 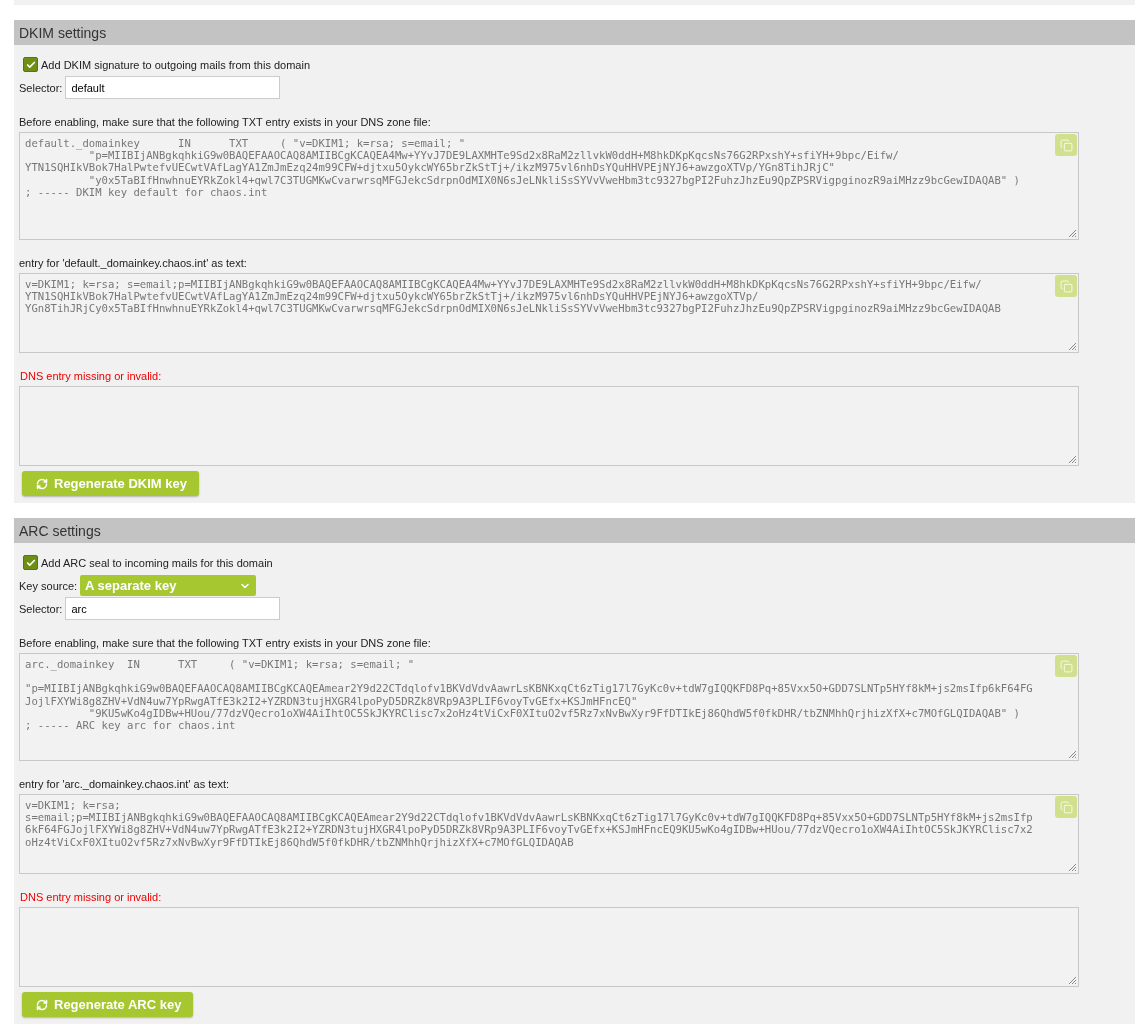 What do you see at coordinates (133, 263) in the screenshot?
I see `field-label: entry for 'default._domainkey.chaos.int' as text:` at bounding box center [133, 263].